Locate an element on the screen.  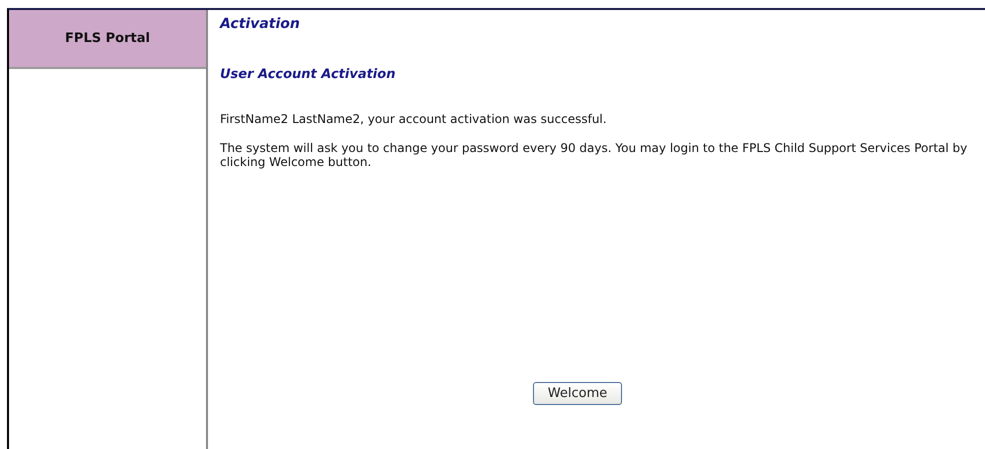
message-text: The system will ask you to change your password every 90 days. You may login to the FPLS Child Support Services Portal by clicking Welcome button. is located at coordinates (594, 155).